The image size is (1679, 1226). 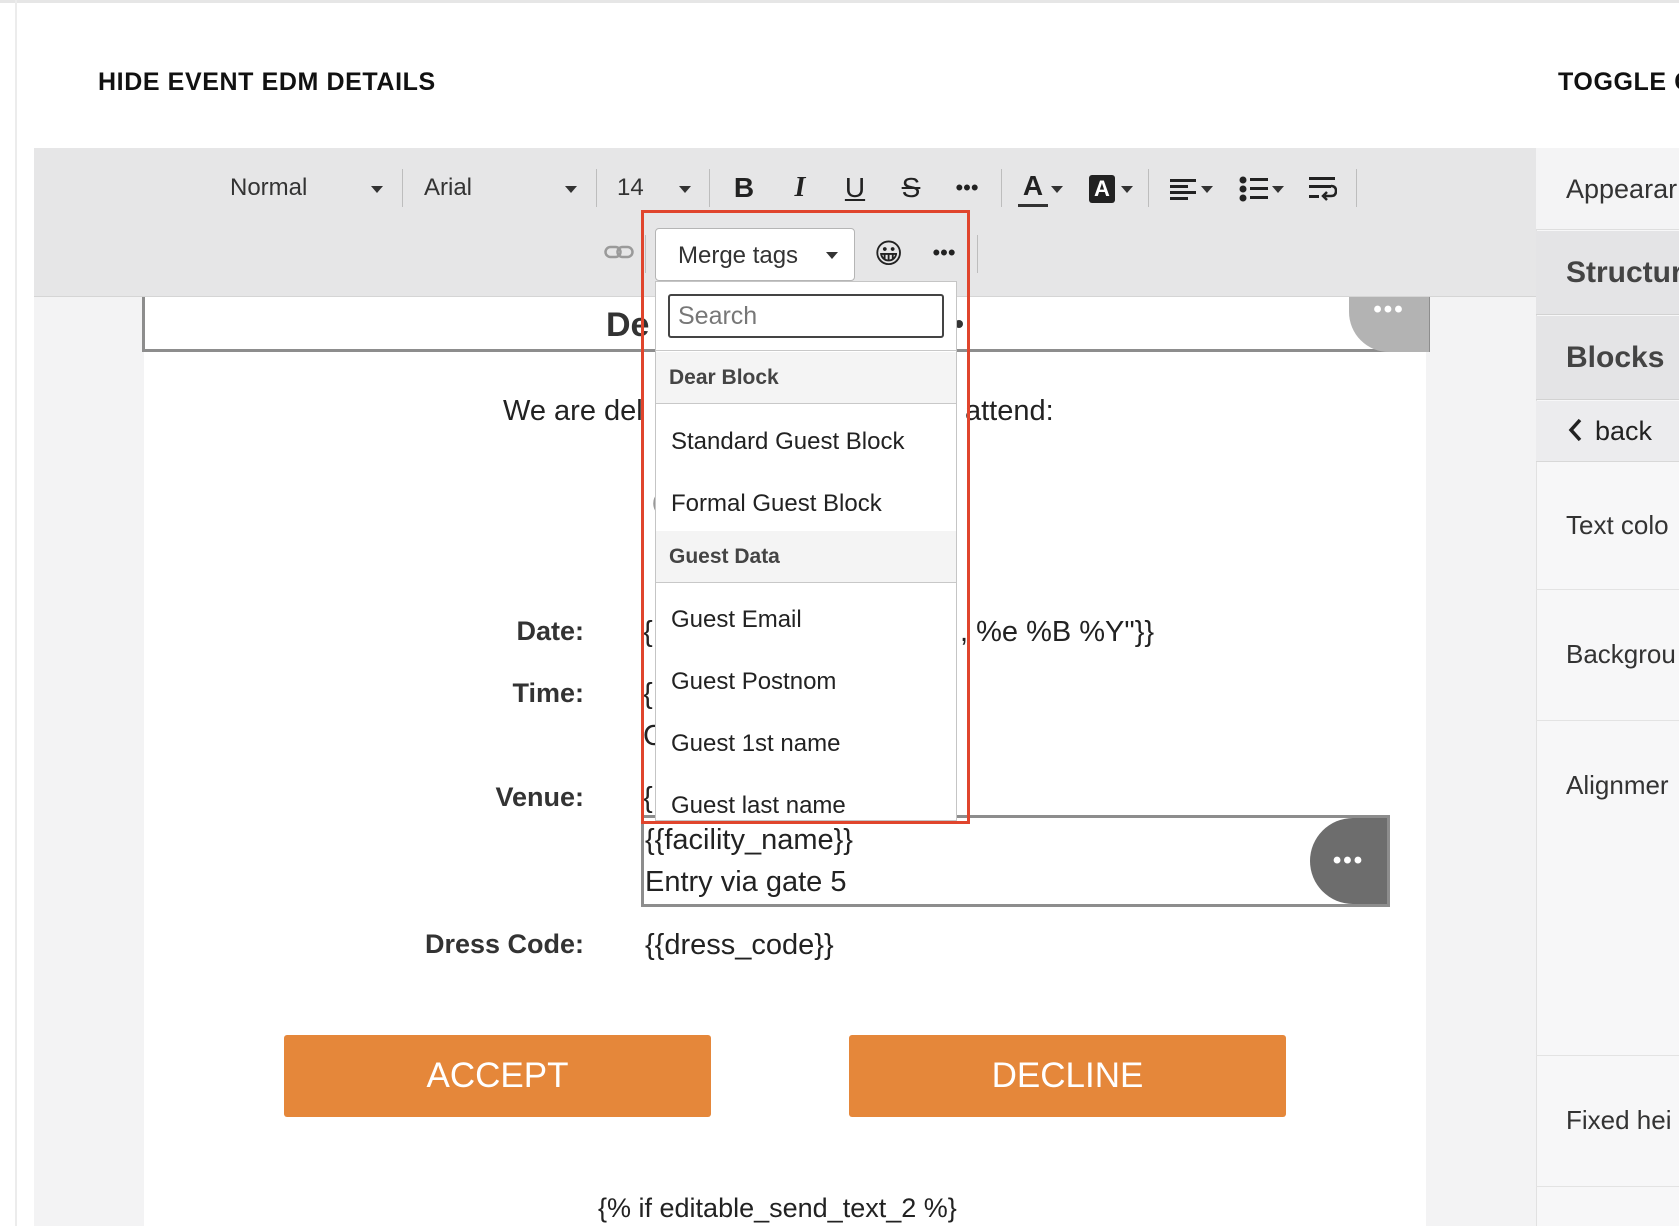 I want to click on footer-template-code: {% if editable_send_text_2 %}, so click(x=777, y=1208).